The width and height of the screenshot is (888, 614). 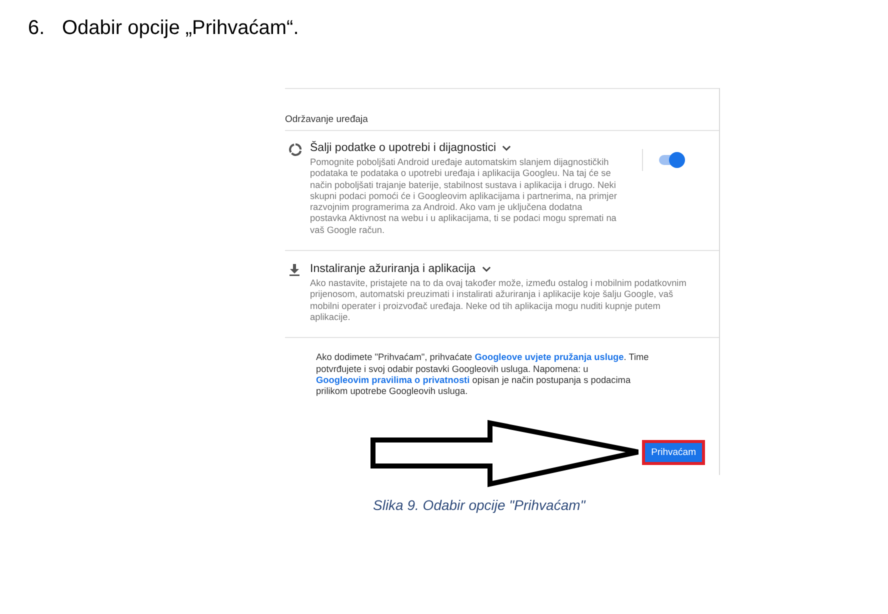 I want to click on legal-text: Ako dodimete "Prihvaćam", prihvaćate Googleove uvjete pružanja usluge. Time potvrđujete i svoj odabir postavki Googleovih usluga. Napomena: u Googleovim pravilima o privatnosti opisan je način postupanja s podacima prilikom upotrebe Googleovih usluga., so click(x=483, y=375).